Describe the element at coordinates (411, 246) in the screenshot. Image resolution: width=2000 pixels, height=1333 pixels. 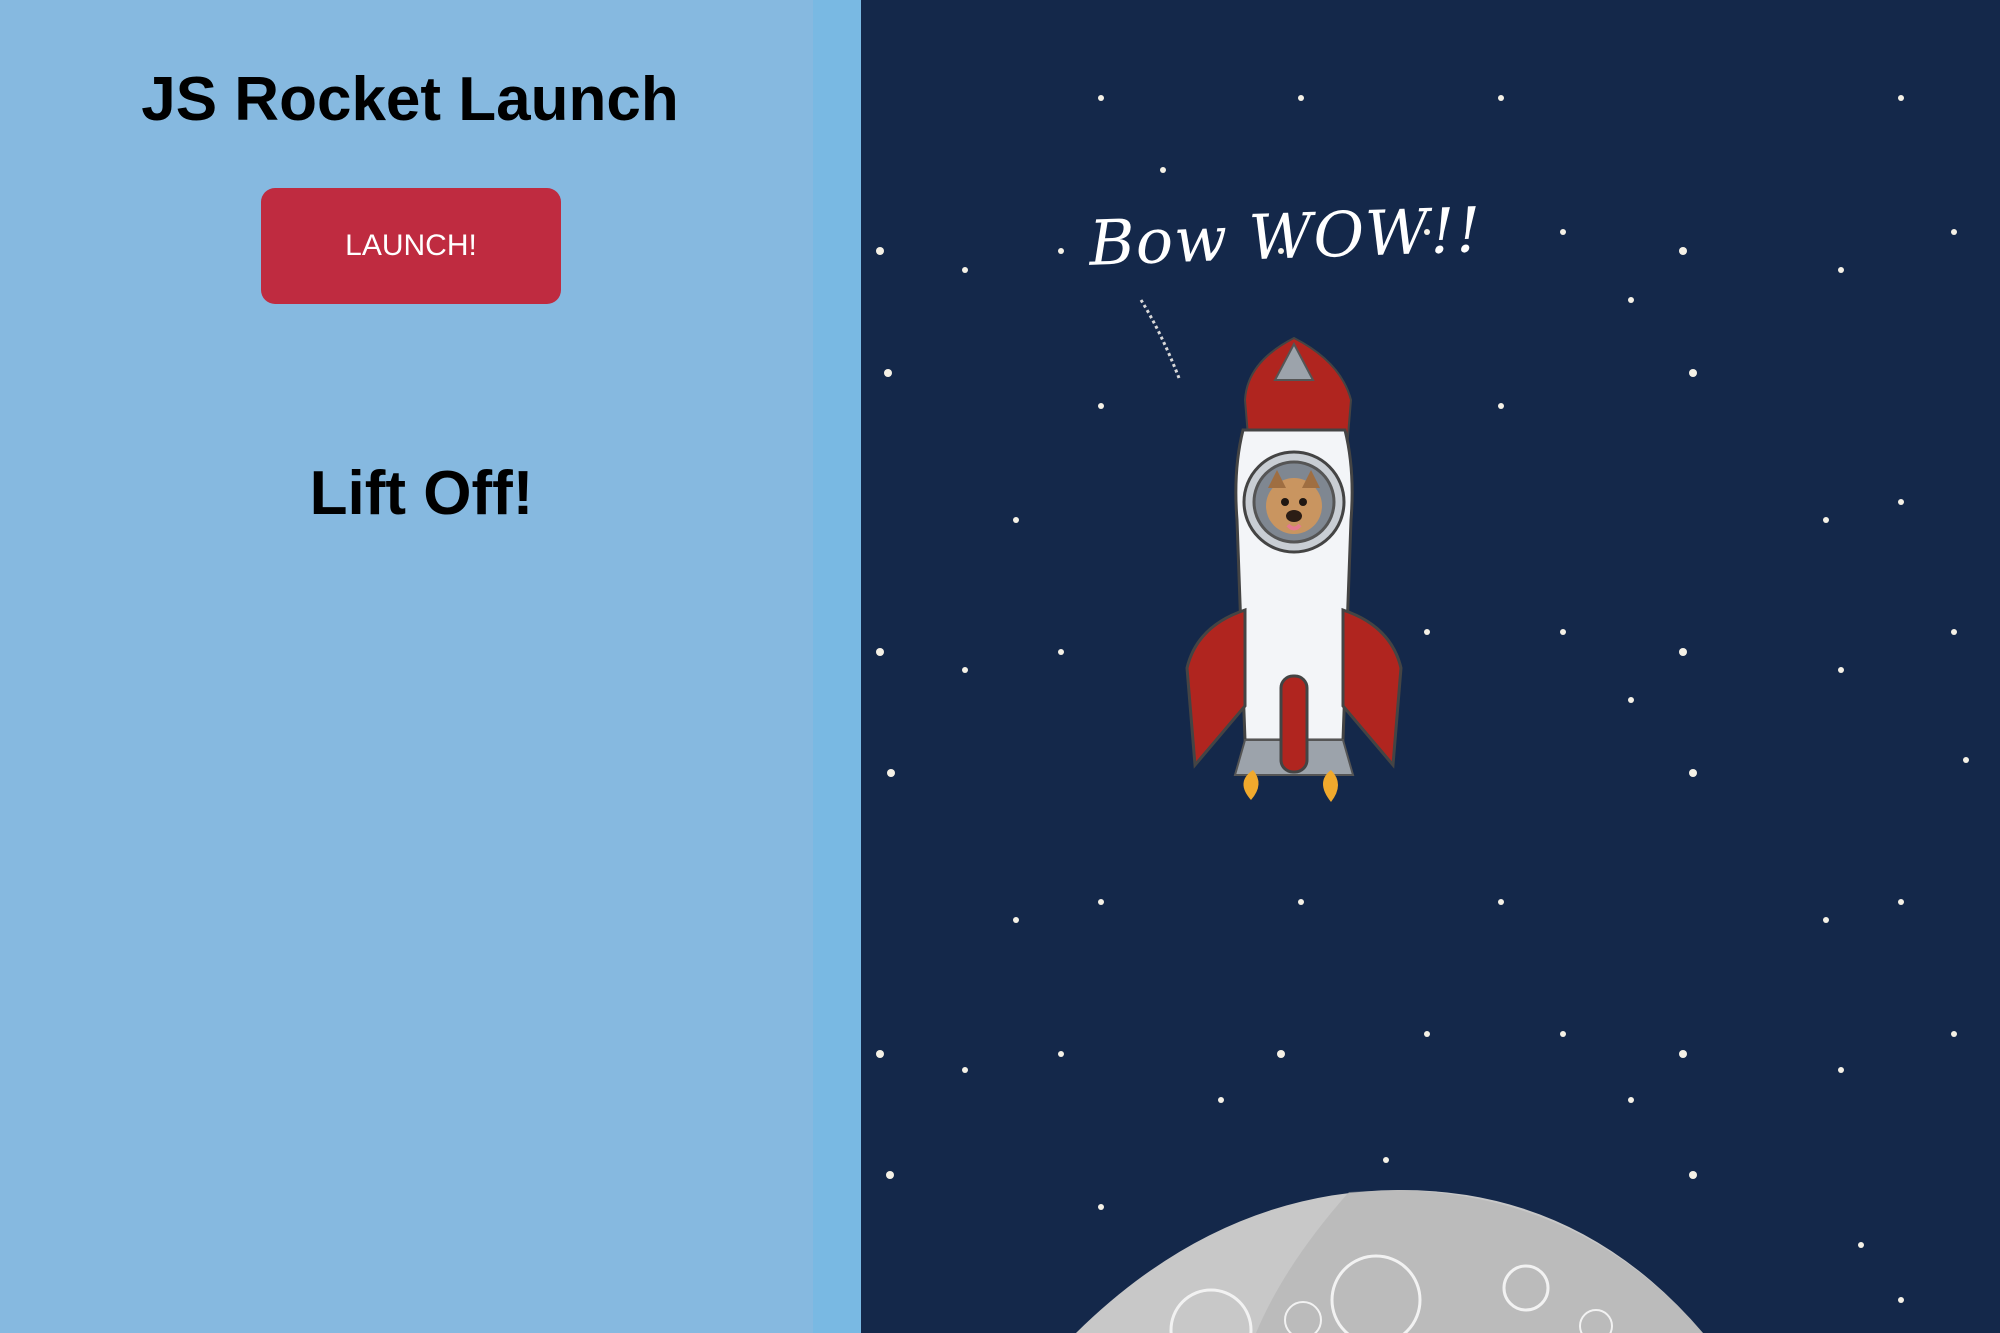
I see `launch-button: LAUNCH!` at that location.